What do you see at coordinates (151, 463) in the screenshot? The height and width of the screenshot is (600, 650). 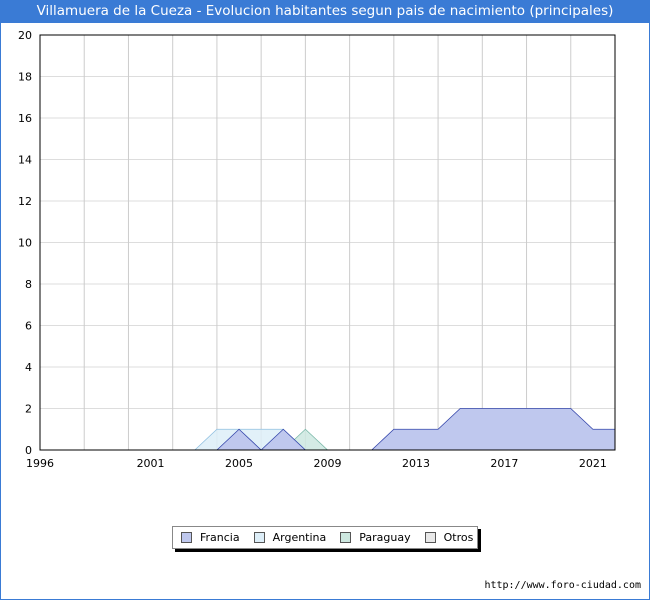 I see `x-tick-label: 2001` at bounding box center [151, 463].